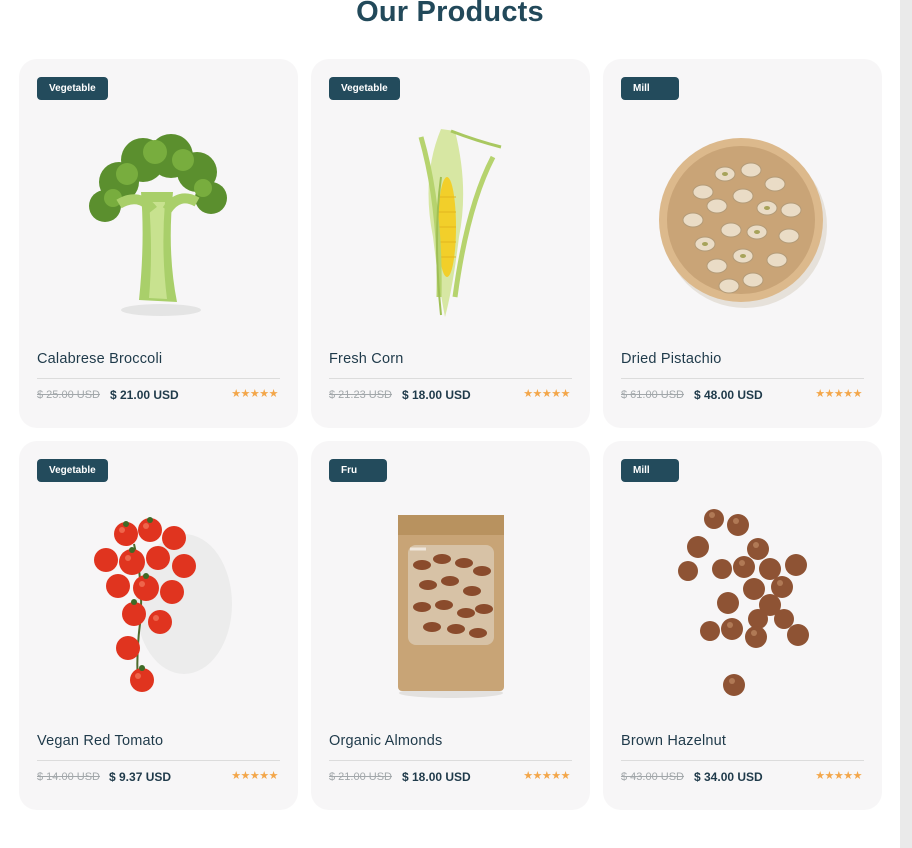 Image resolution: width=912 pixels, height=848 pixels. I want to click on sale-price: $ 9.37 USD, so click(140, 777).